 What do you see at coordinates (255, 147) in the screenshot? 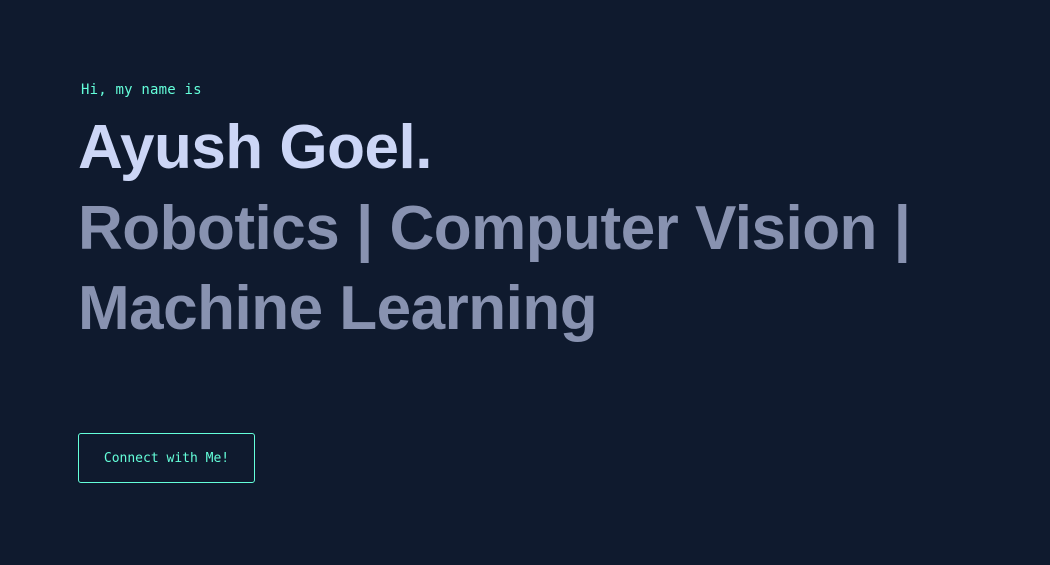
I see `name-heading: Ayush Goel.` at bounding box center [255, 147].